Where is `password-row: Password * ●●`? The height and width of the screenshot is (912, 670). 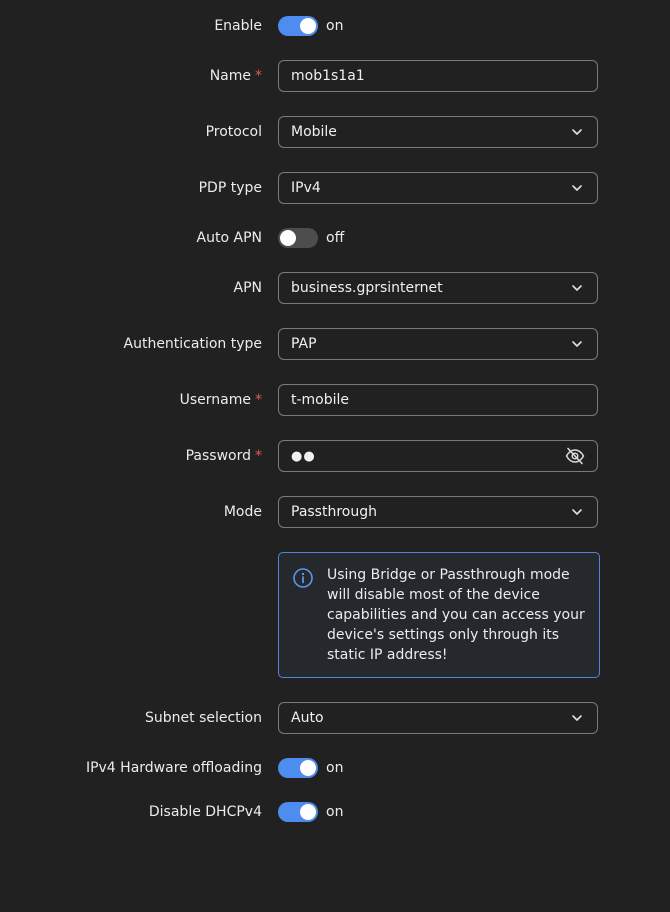 password-row: Password * ●● is located at coordinates (335, 456).